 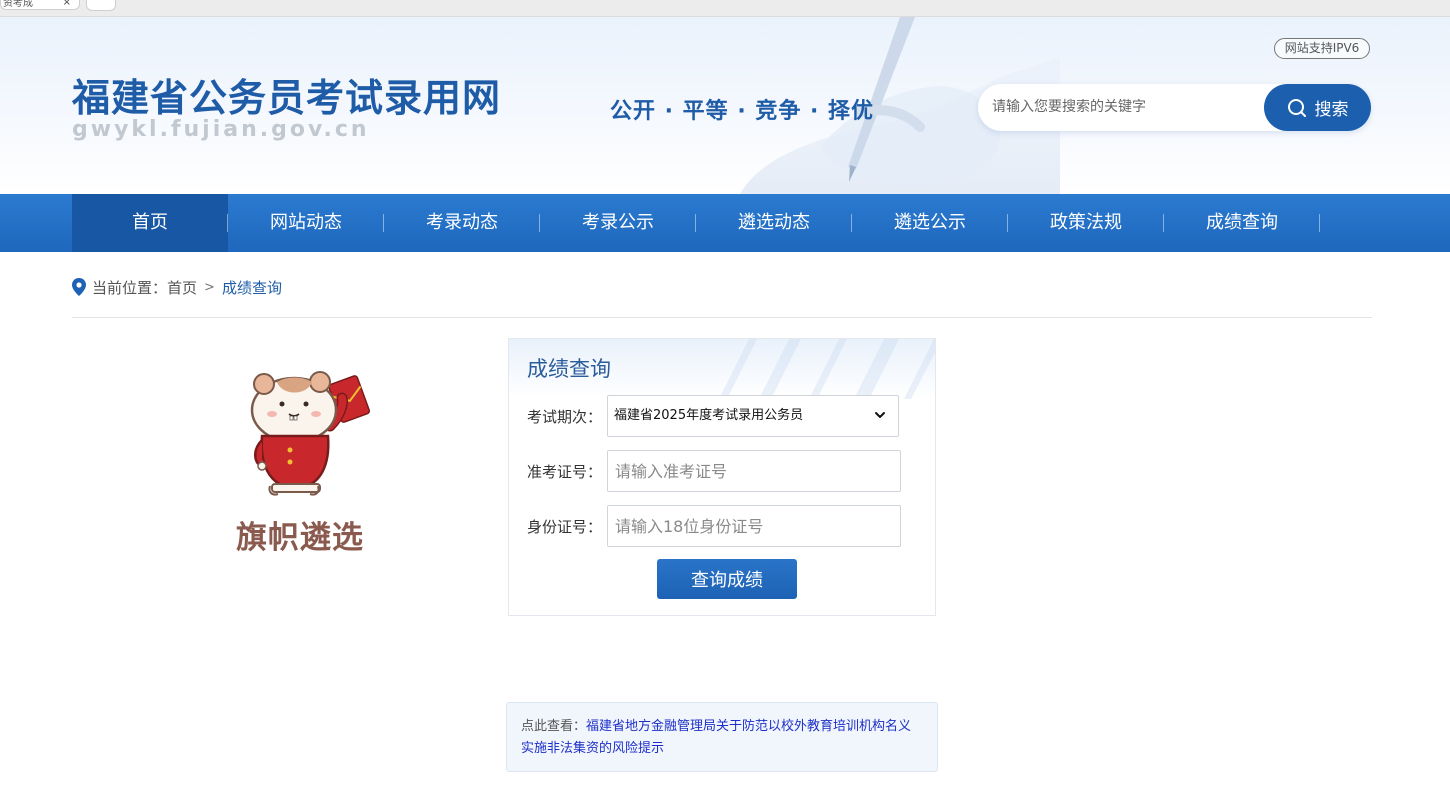 What do you see at coordinates (565, 527) in the screenshot?
I see `id-number-label: 身份证号：` at bounding box center [565, 527].